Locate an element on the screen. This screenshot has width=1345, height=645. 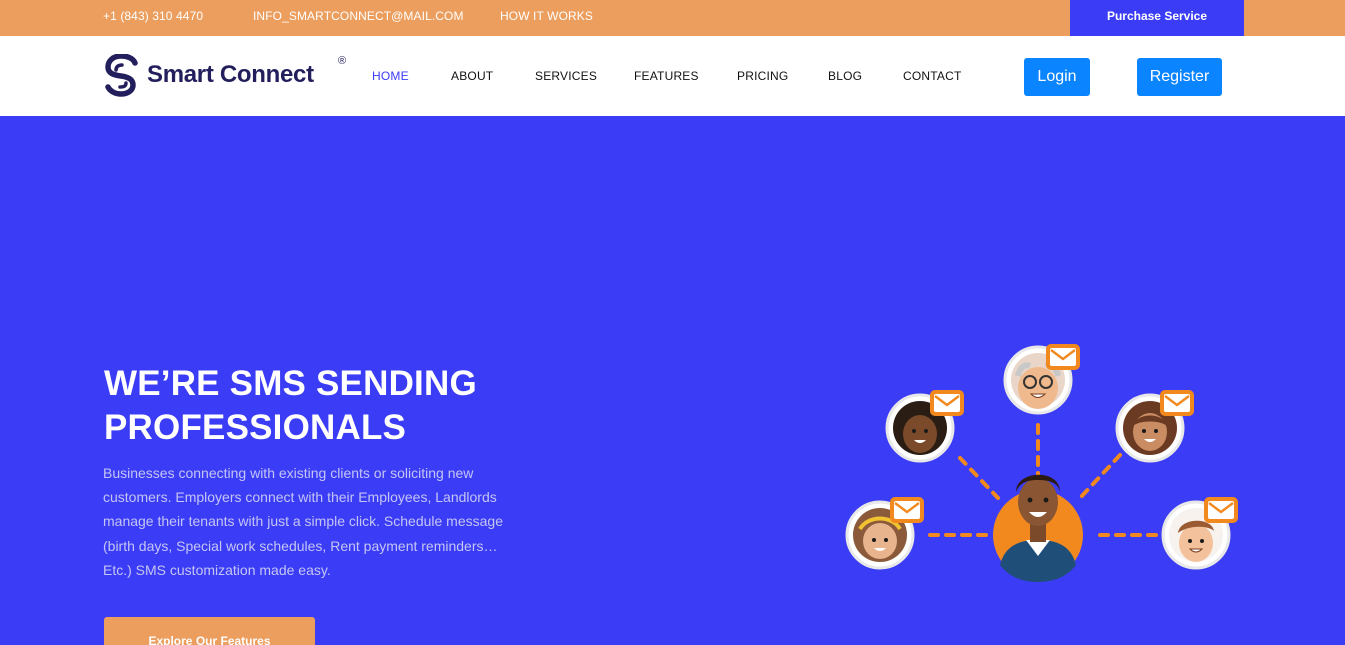
hero-title-line-1: WE’RE SMS SENDING is located at coordinates (290, 383).